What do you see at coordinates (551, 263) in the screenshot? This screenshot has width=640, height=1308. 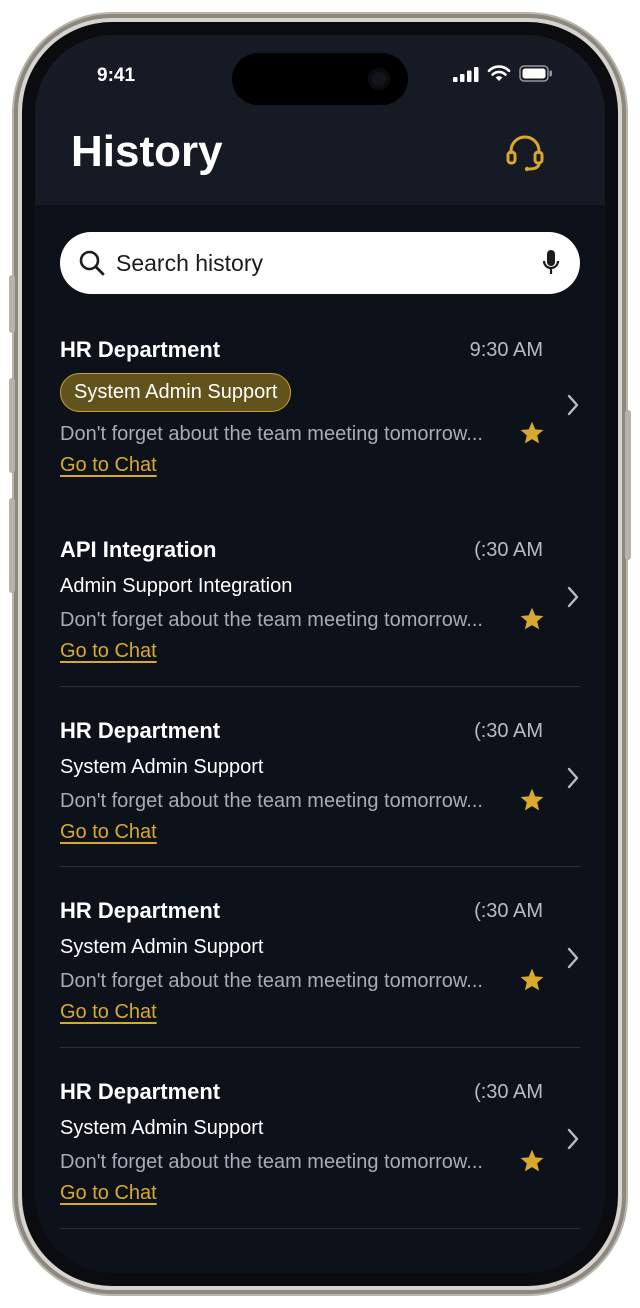 I see `microphone-icon` at bounding box center [551, 263].